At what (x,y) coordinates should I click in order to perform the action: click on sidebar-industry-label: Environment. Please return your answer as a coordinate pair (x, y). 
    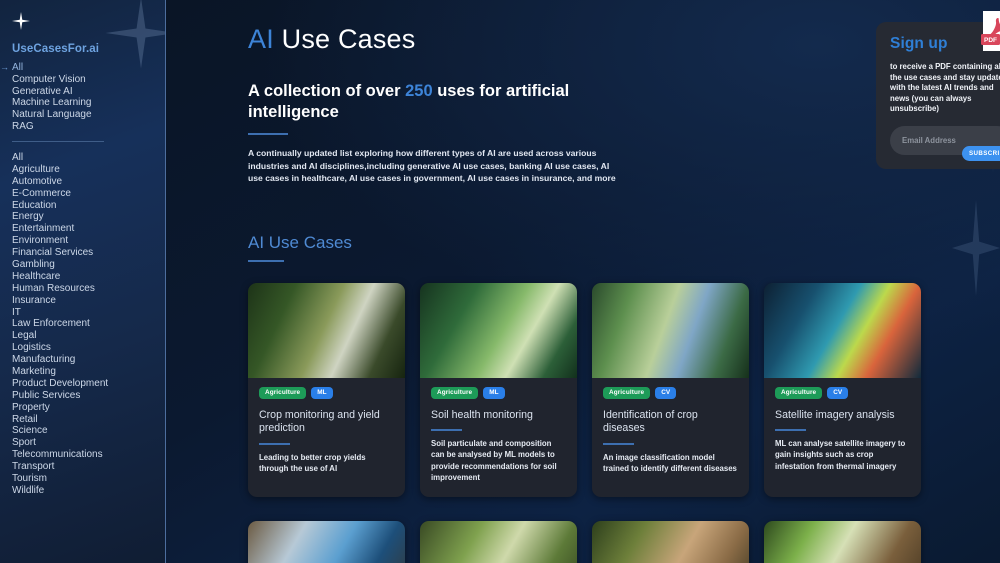
    Looking at the image, I should click on (40, 241).